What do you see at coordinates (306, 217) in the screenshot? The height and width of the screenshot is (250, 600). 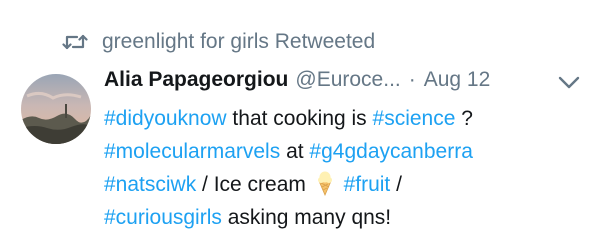 I see `tweet-text-segment: asking many qns!` at bounding box center [306, 217].